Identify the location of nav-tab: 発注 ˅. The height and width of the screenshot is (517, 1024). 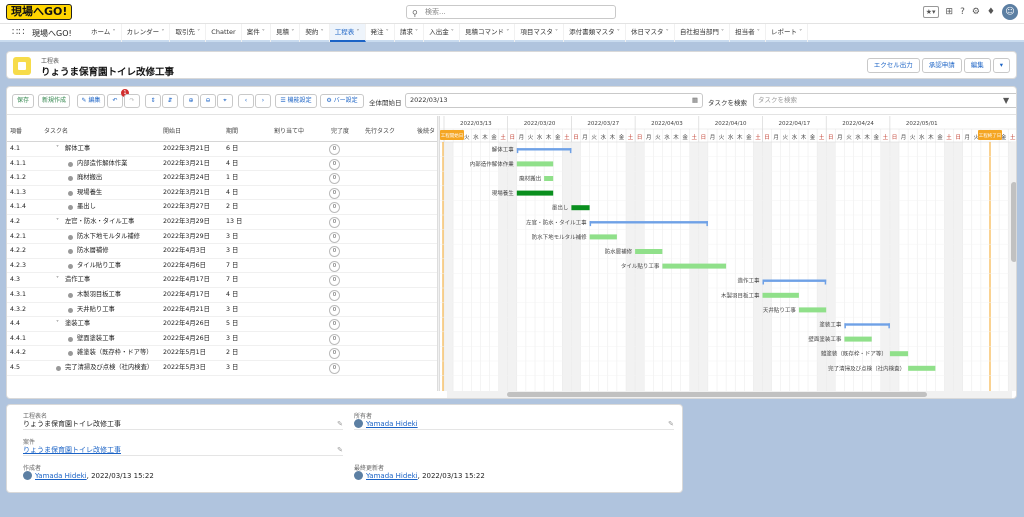
(380, 33).